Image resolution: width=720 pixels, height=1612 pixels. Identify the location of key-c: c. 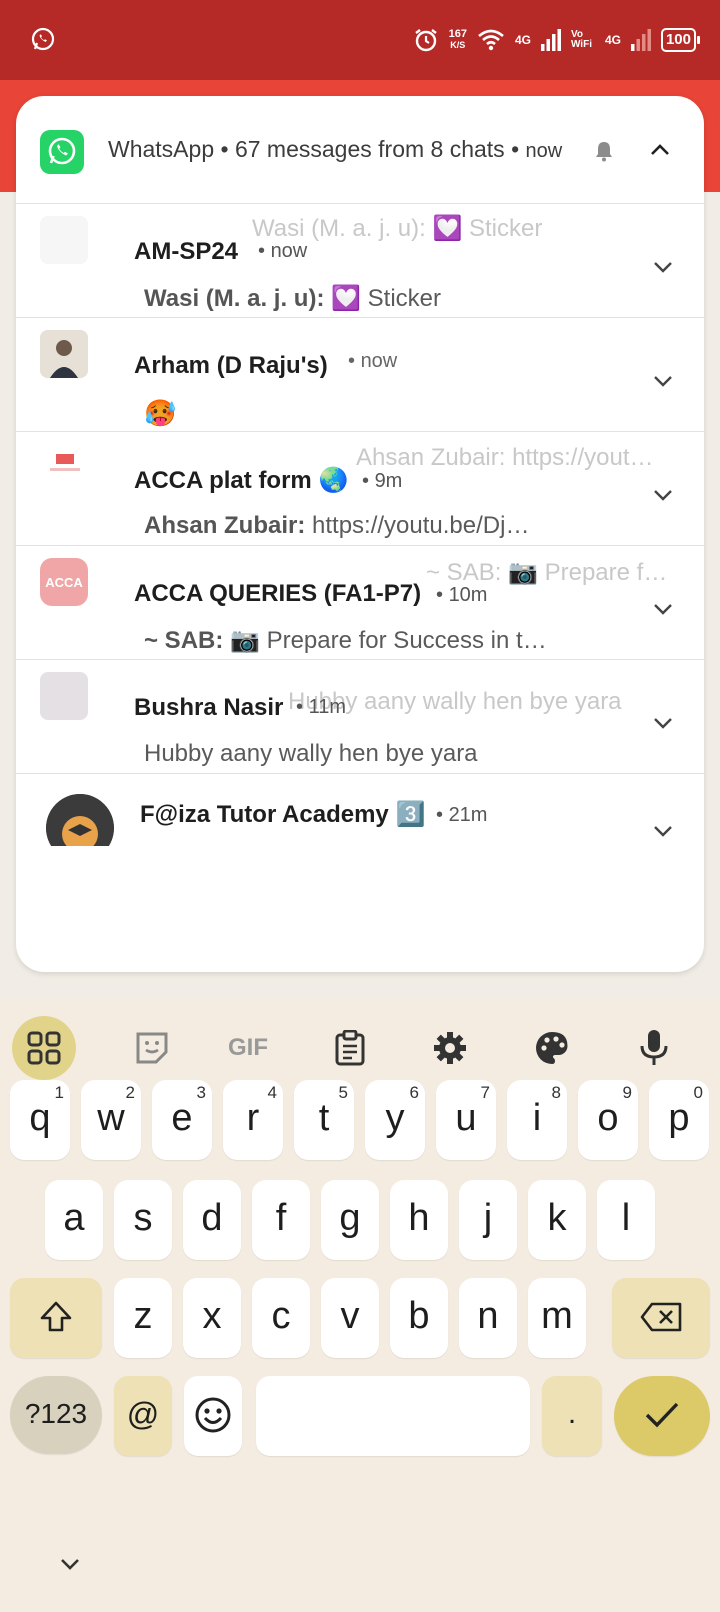
(281, 1318).